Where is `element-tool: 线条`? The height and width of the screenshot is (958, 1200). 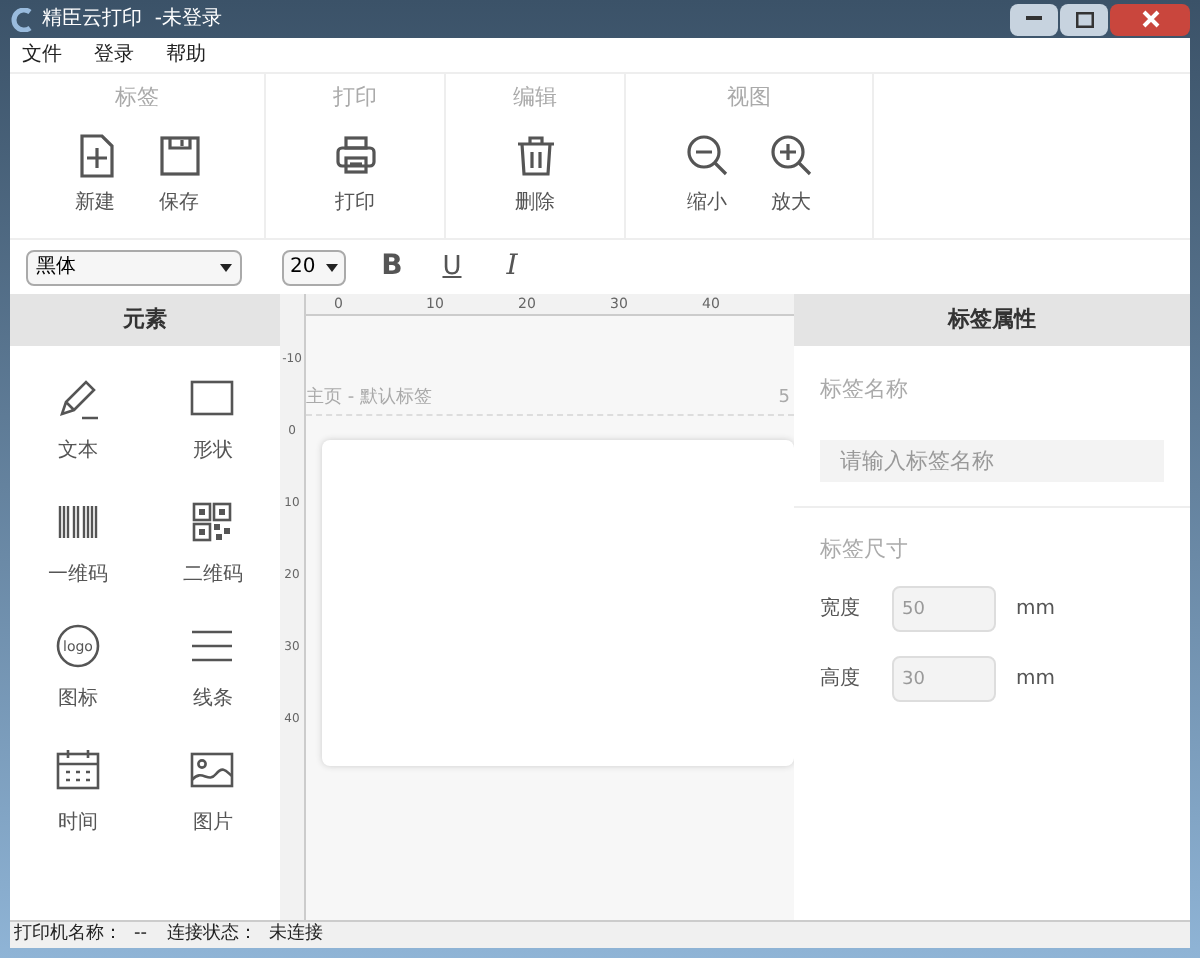 element-tool: 线条 is located at coordinates (212, 668).